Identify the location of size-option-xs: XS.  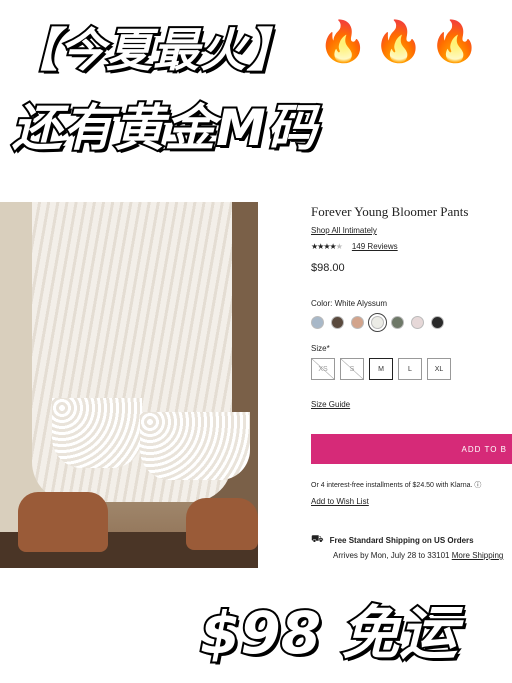
(323, 369).